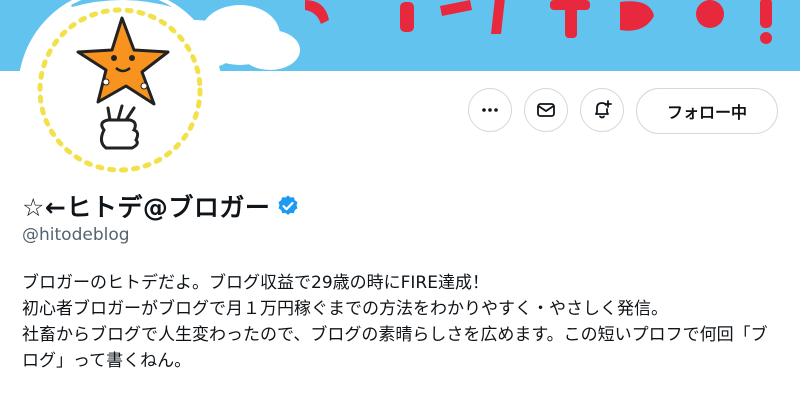 Image resolution: width=800 pixels, height=417 pixels. I want to click on following-button: フォロー中, so click(706, 111).